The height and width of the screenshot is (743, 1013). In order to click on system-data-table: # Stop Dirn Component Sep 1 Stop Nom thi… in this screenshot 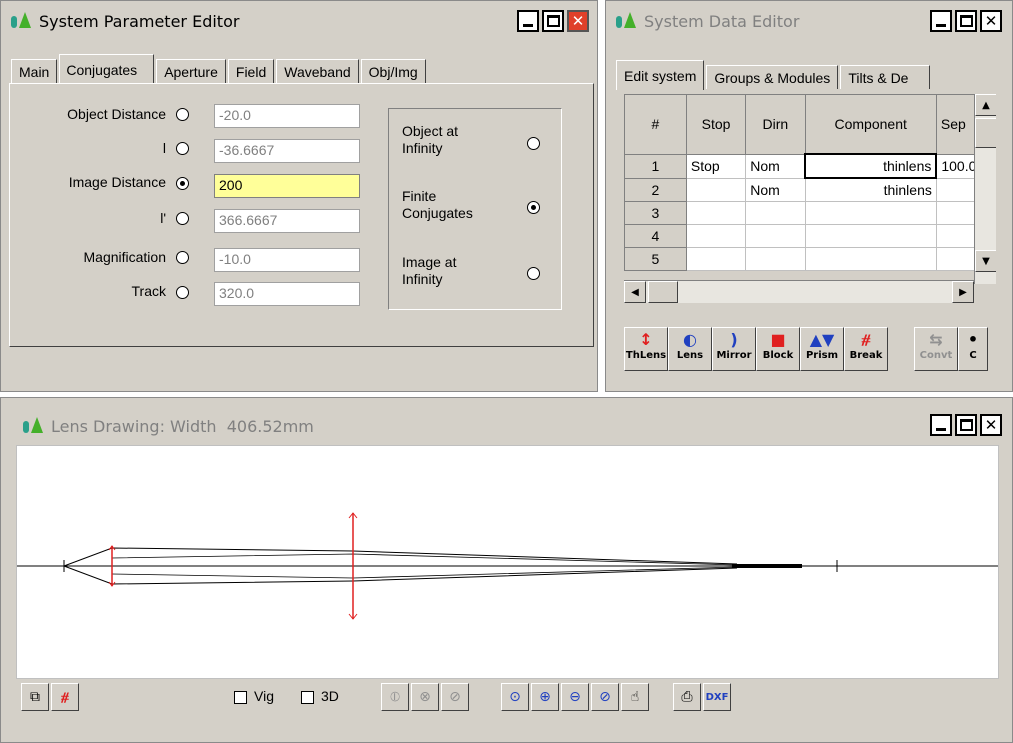, I will do `click(810, 182)`.